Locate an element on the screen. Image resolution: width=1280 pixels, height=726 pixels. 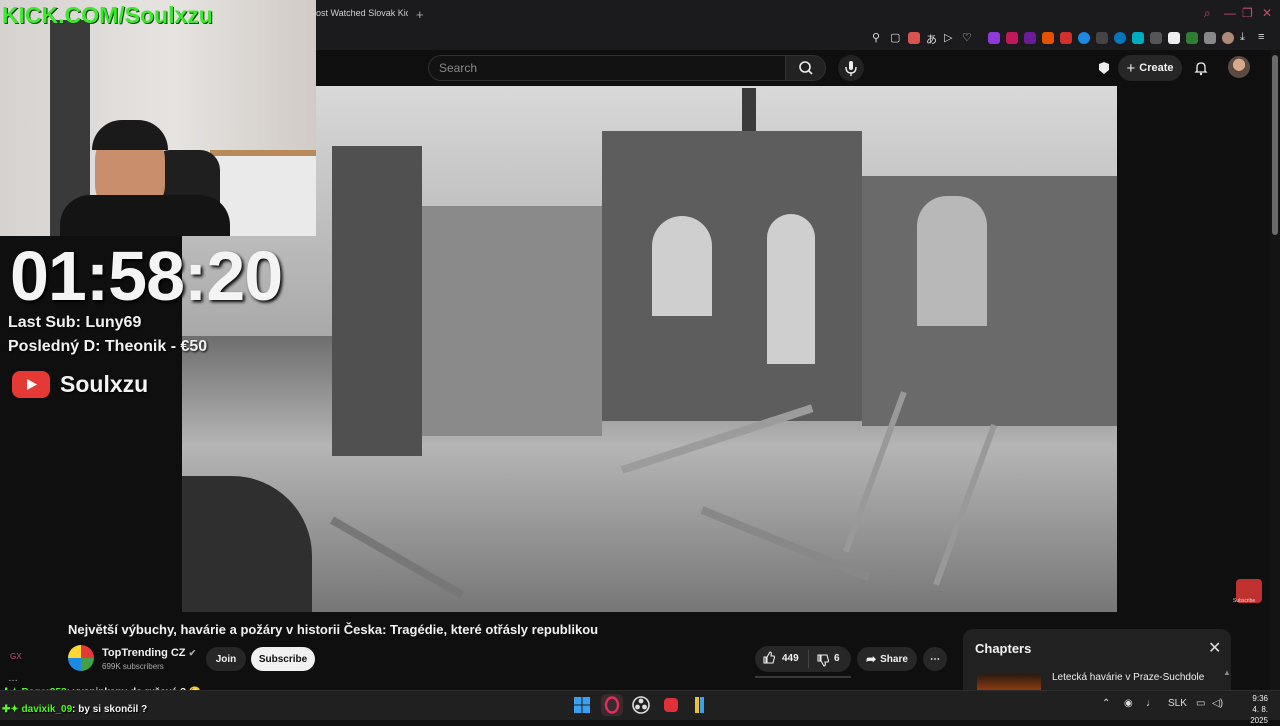
join-button: Join is located at coordinates (226, 659).